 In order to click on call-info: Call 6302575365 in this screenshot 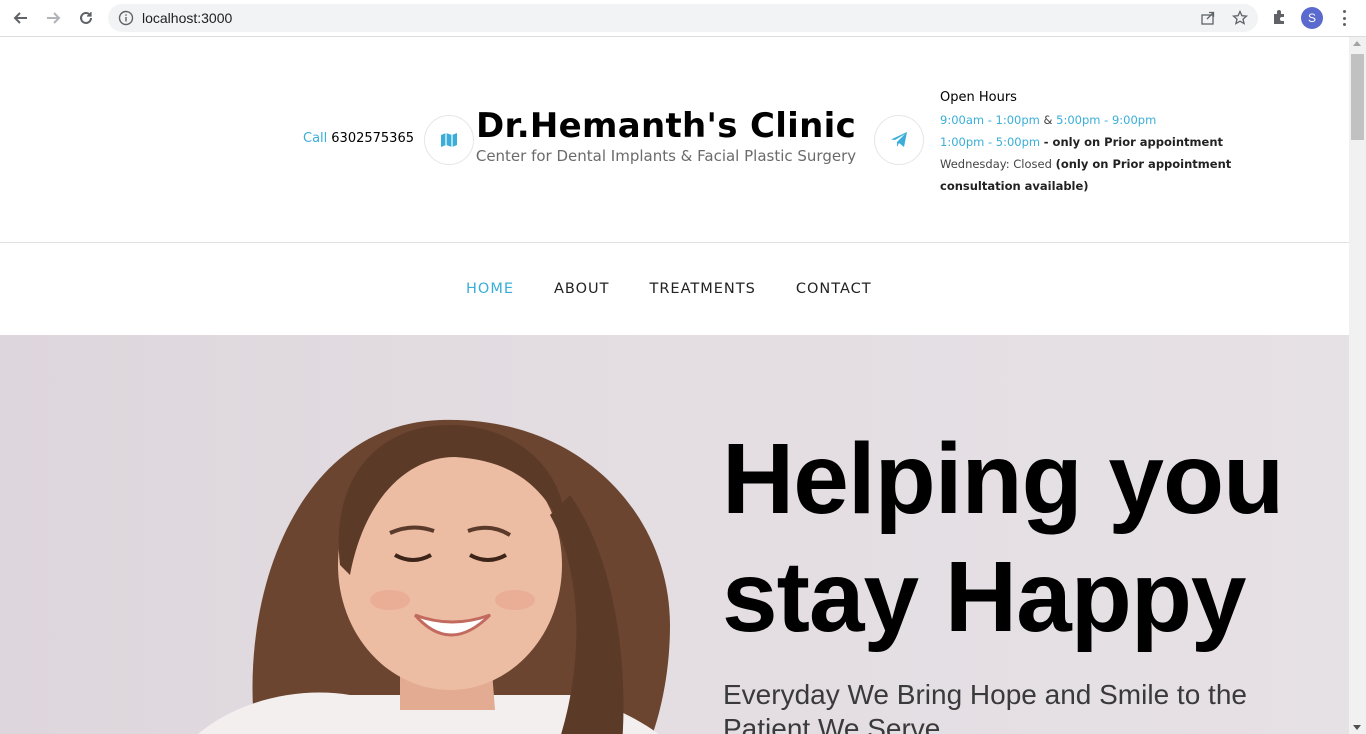, I will do `click(358, 138)`.